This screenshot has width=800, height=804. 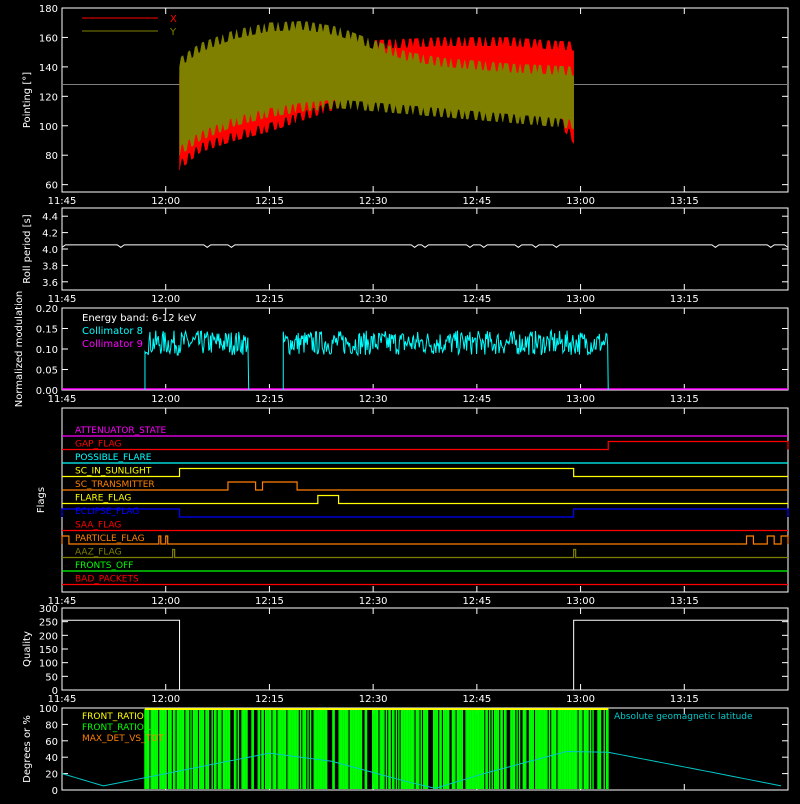 I want to click on quality-tick-label: 12:00, so click(x=165, y=699).